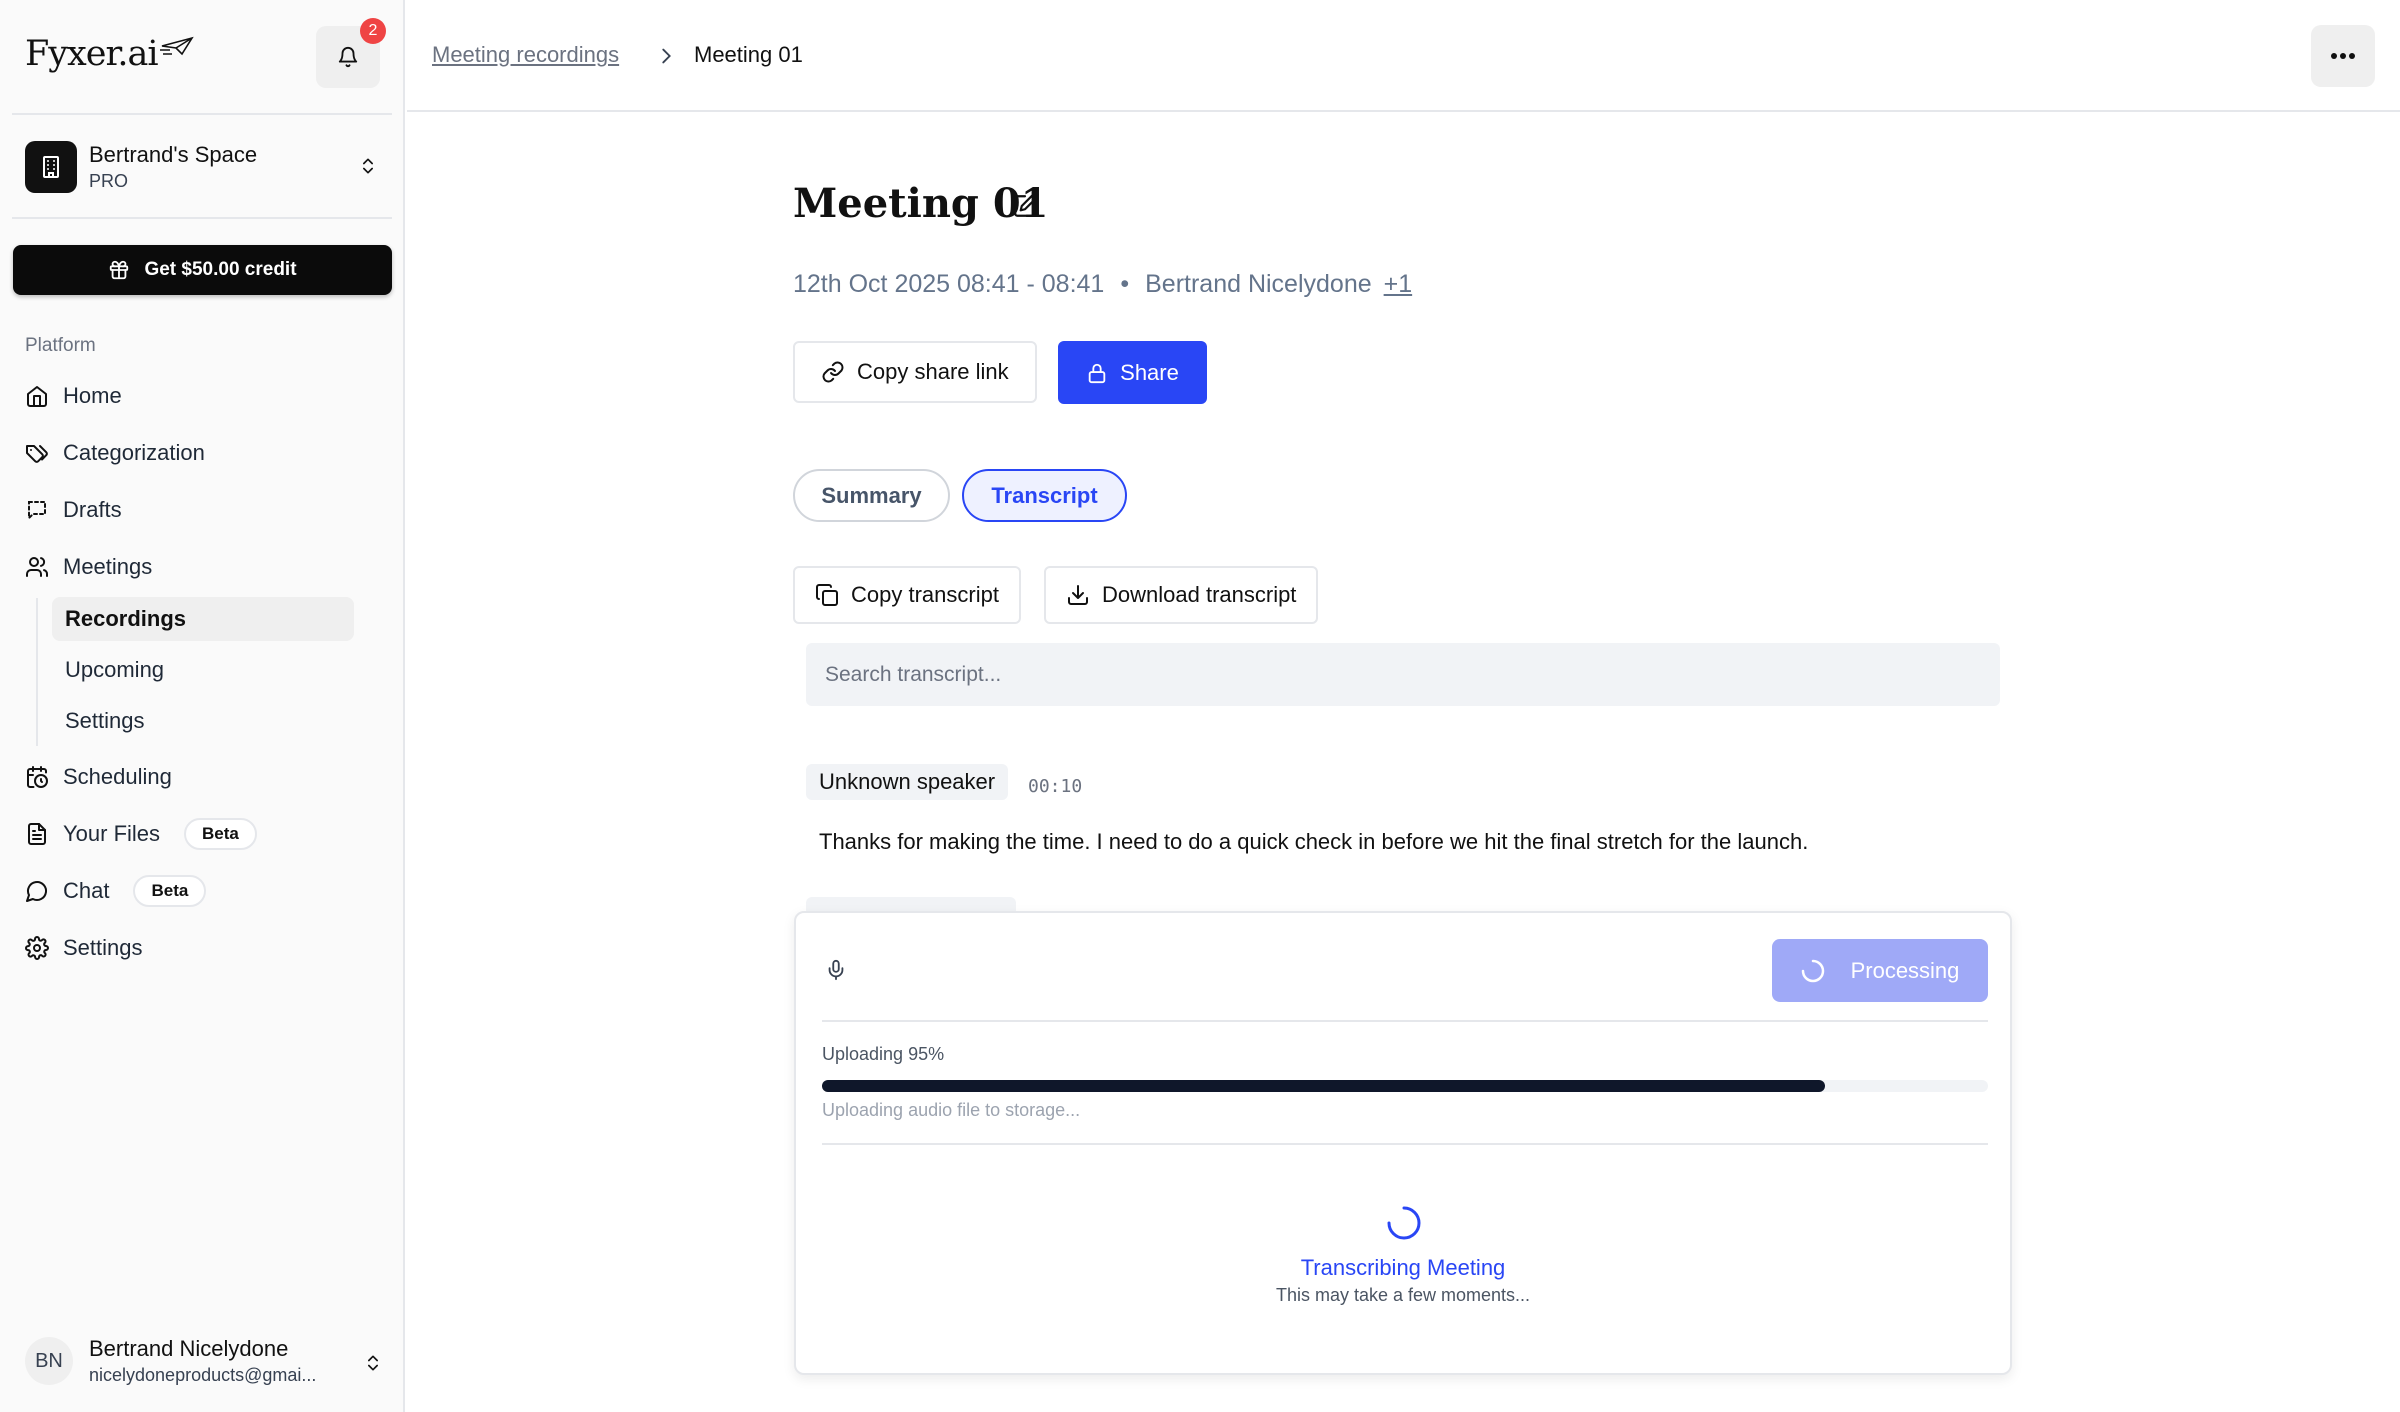 The image size is (2400, 1412). Describe the element at coordinates (1078, 595) in the screenshot. I see `download-icon` at that location.